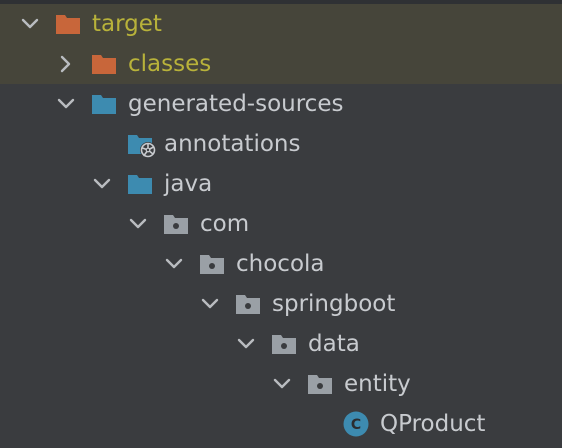 The image size is (562, 448). What do you see at coordinates (433, 424) in the screenshot?
I see `tree-label-qproduct: QProduct` at bounding box center [433, 424].